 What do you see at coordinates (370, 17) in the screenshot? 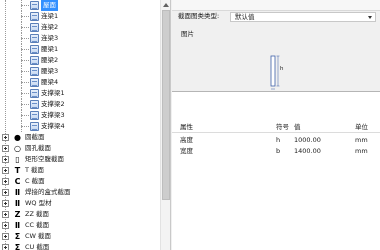
I see `chevron-down-icon` at bounding box center [370, 17].